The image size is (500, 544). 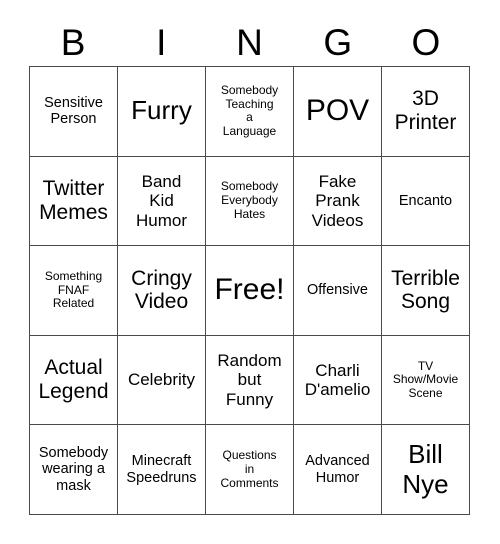 I want to click on bingo-cell-label: Band Kid Humor, so click(x=161, y=200).